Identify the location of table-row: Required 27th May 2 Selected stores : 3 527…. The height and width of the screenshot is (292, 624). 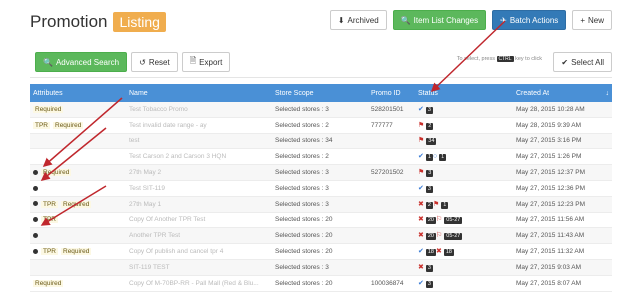
(321, 172).